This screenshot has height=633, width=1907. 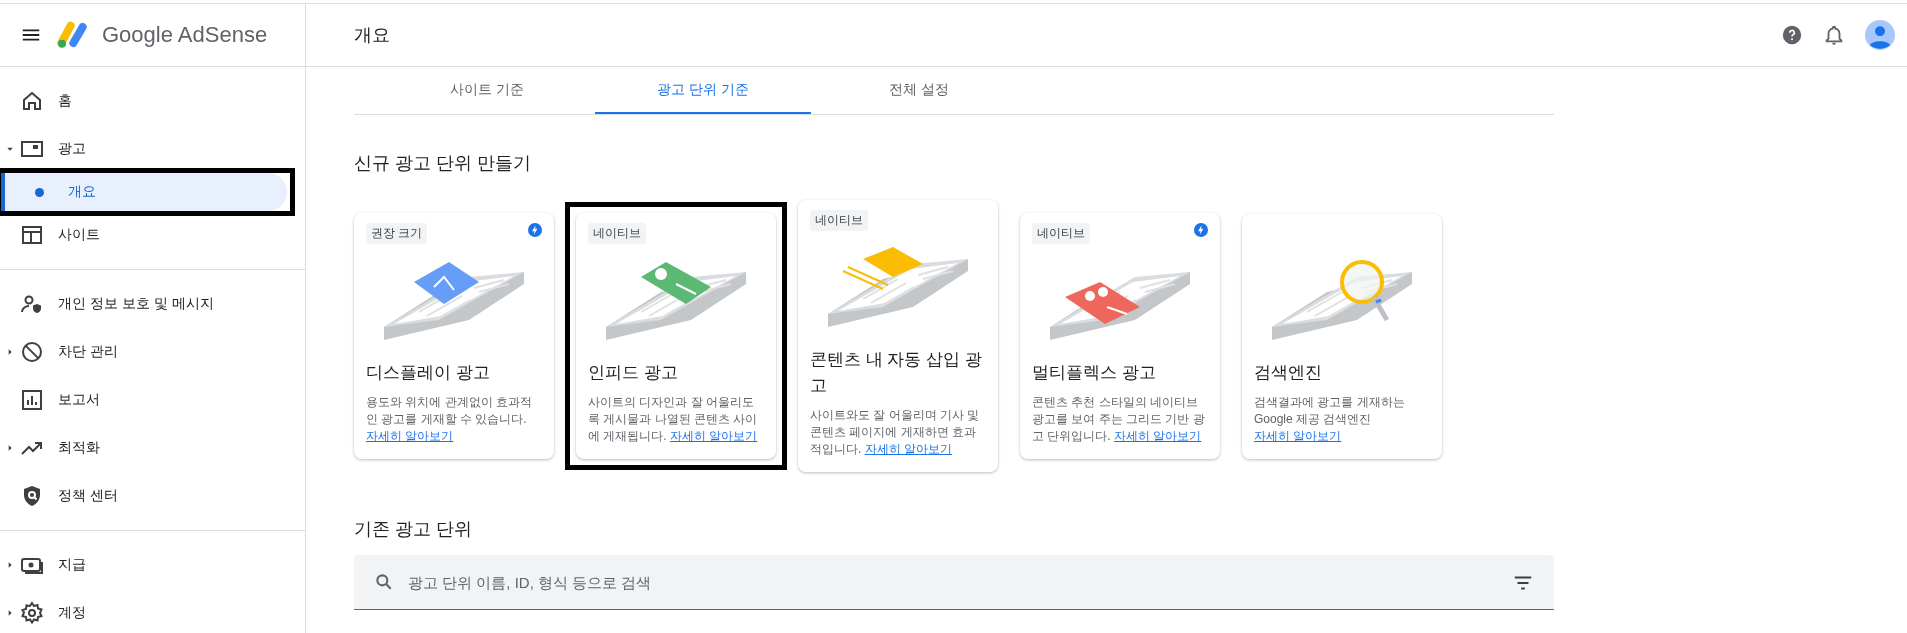 What do you see at coordinates (397, 233) in the screenshot?
I see `badge: 권장 크기` at bounding box center [397, 233].